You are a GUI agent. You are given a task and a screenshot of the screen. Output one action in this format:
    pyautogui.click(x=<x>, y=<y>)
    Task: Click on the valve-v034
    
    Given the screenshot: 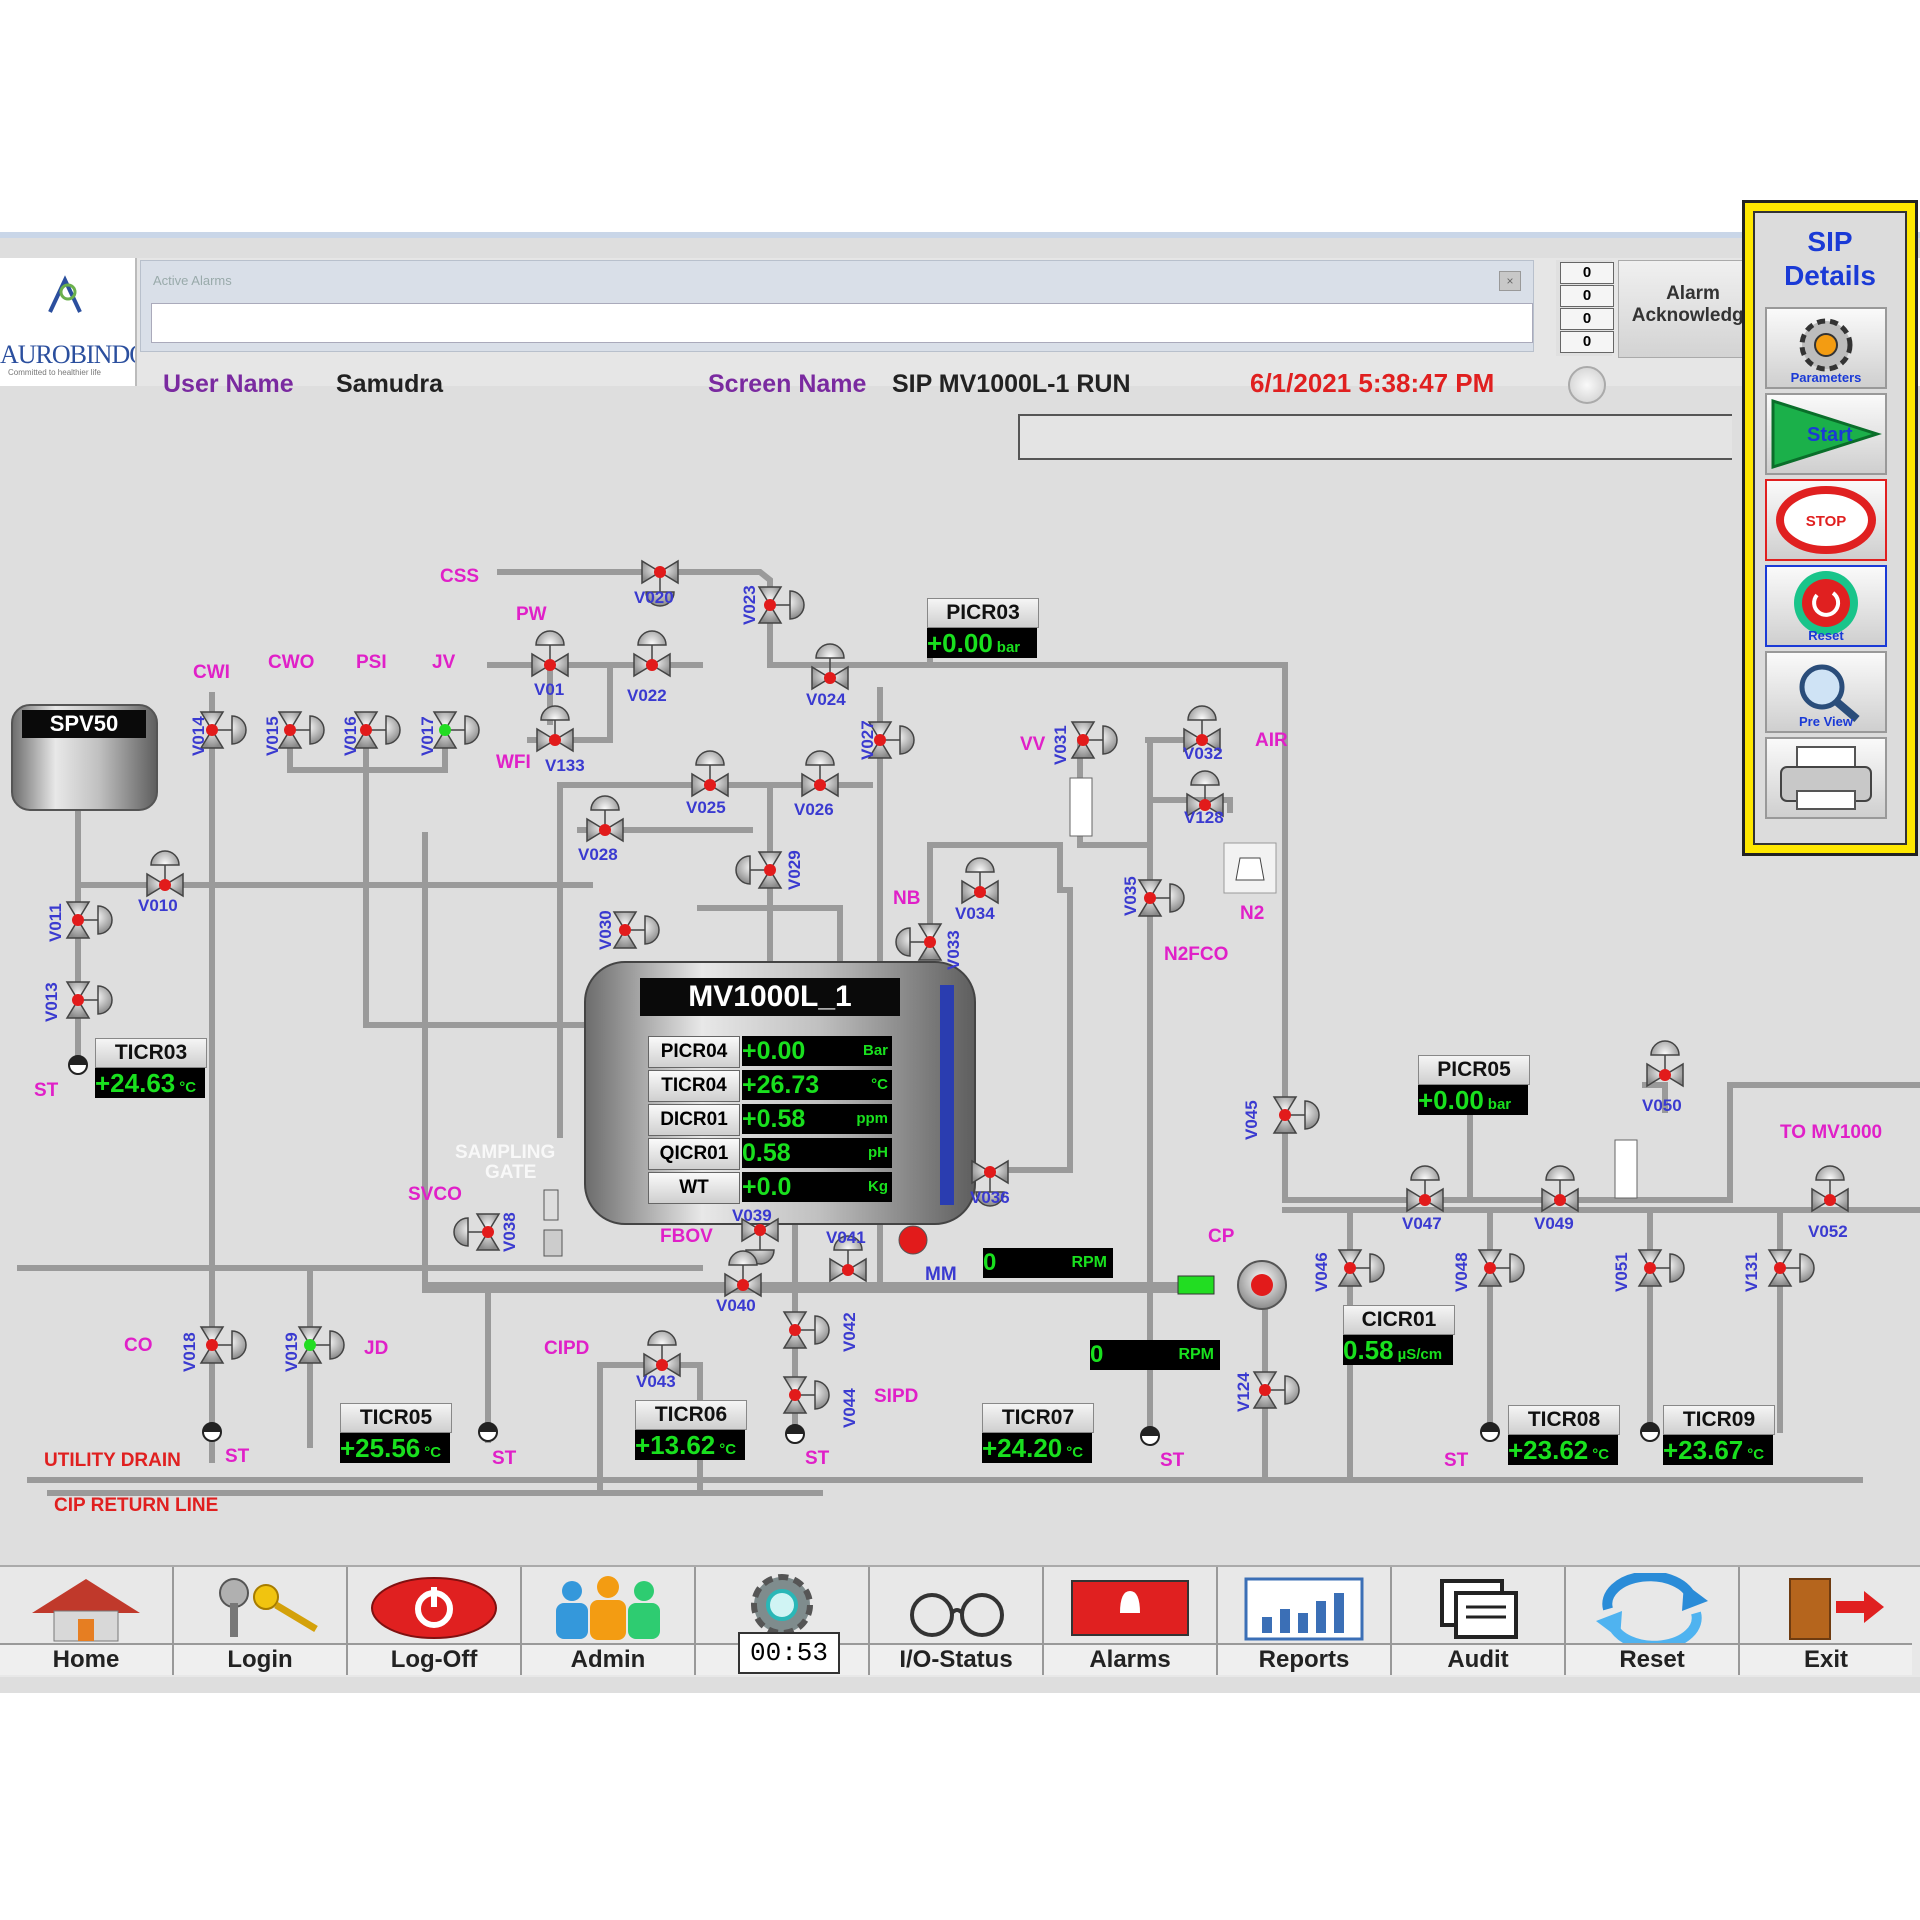 What is the action you would take?
    pyautogui.click(x=980, y=881)
    